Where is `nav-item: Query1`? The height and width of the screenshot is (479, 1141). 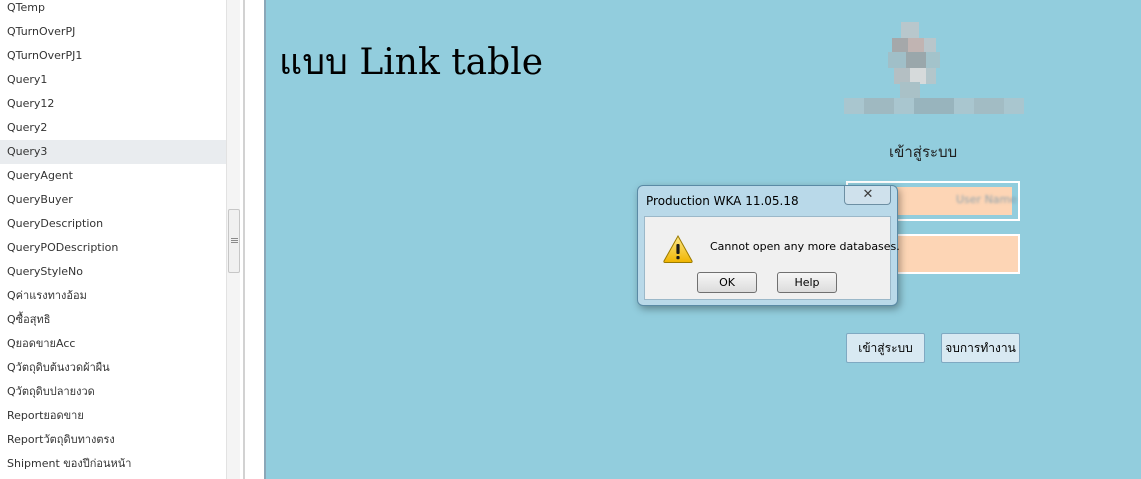
nav-item: Query1 is located at coordinates (113, 80).